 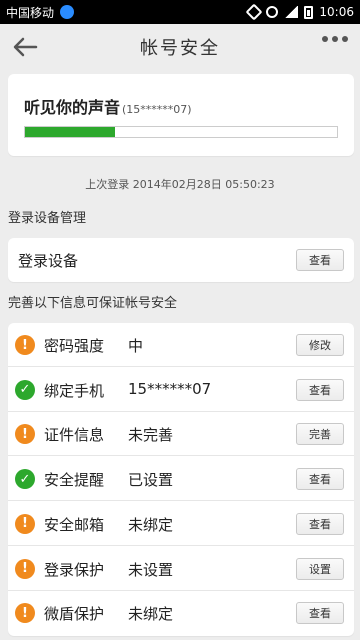 What do you see at coordinates (151, 480) in the screenshot?
I see `row-value: 已设置` at bounding box center [151, 480].